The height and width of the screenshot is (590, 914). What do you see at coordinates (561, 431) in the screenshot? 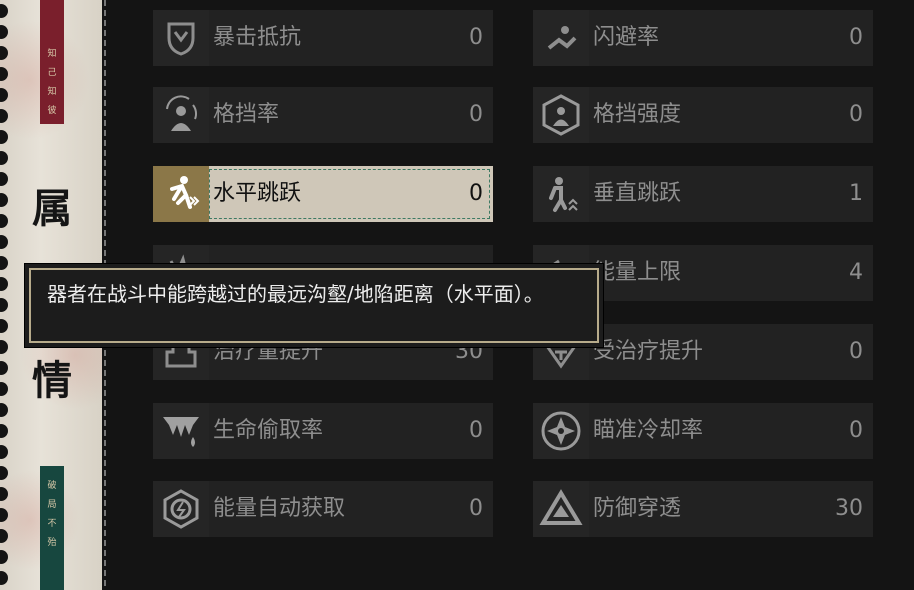
I see `crosshair-icon` at bounding box center [561, 431].